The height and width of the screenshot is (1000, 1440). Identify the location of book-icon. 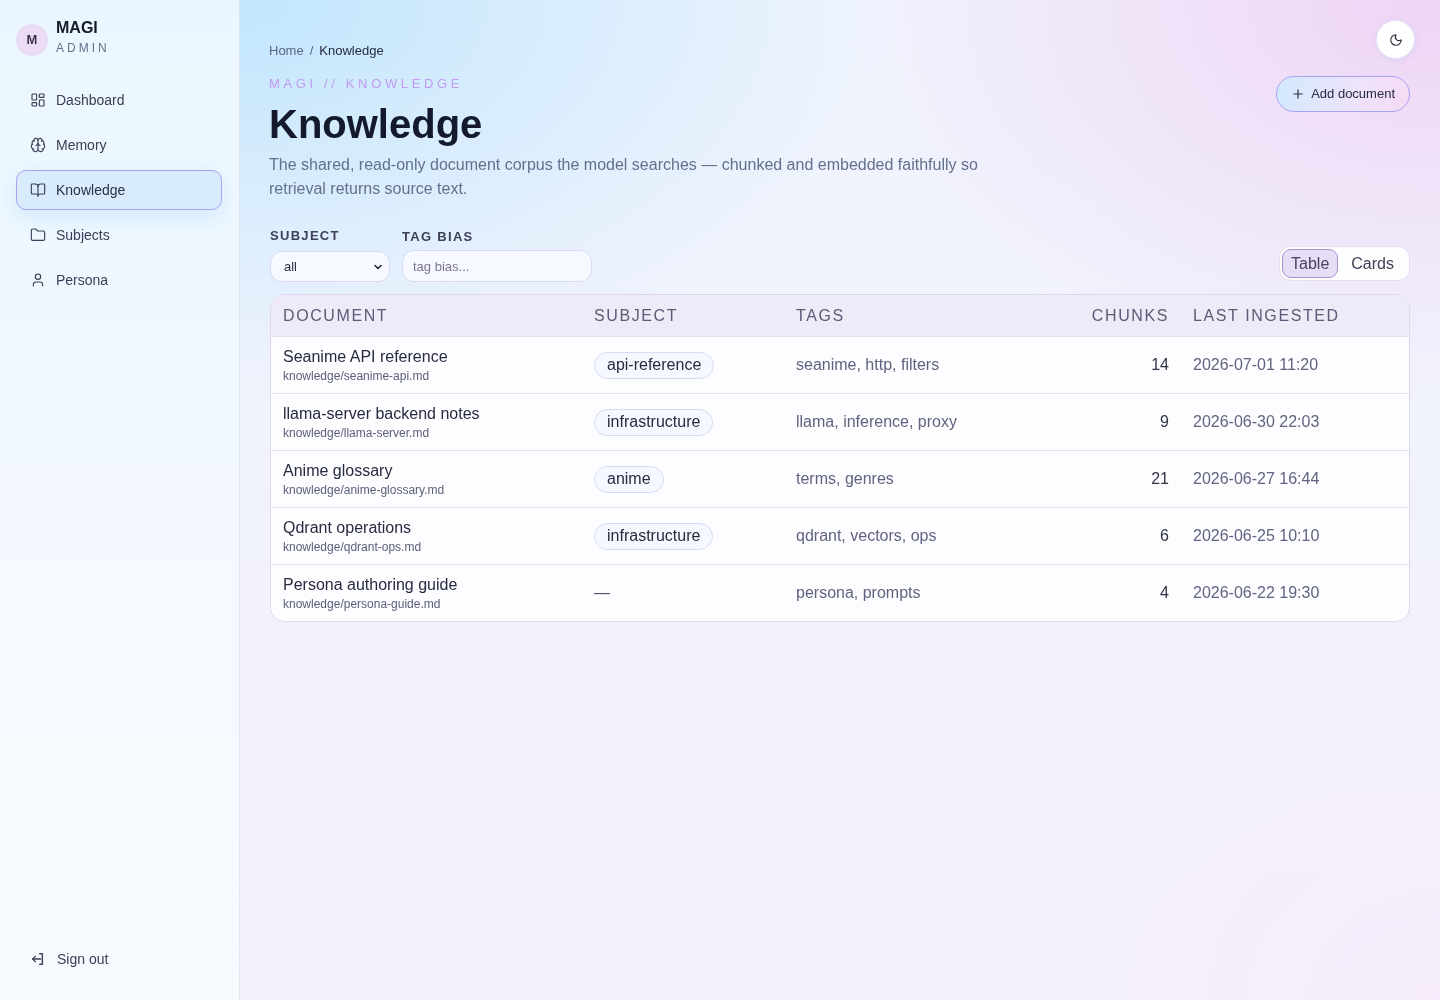
(38, 190).